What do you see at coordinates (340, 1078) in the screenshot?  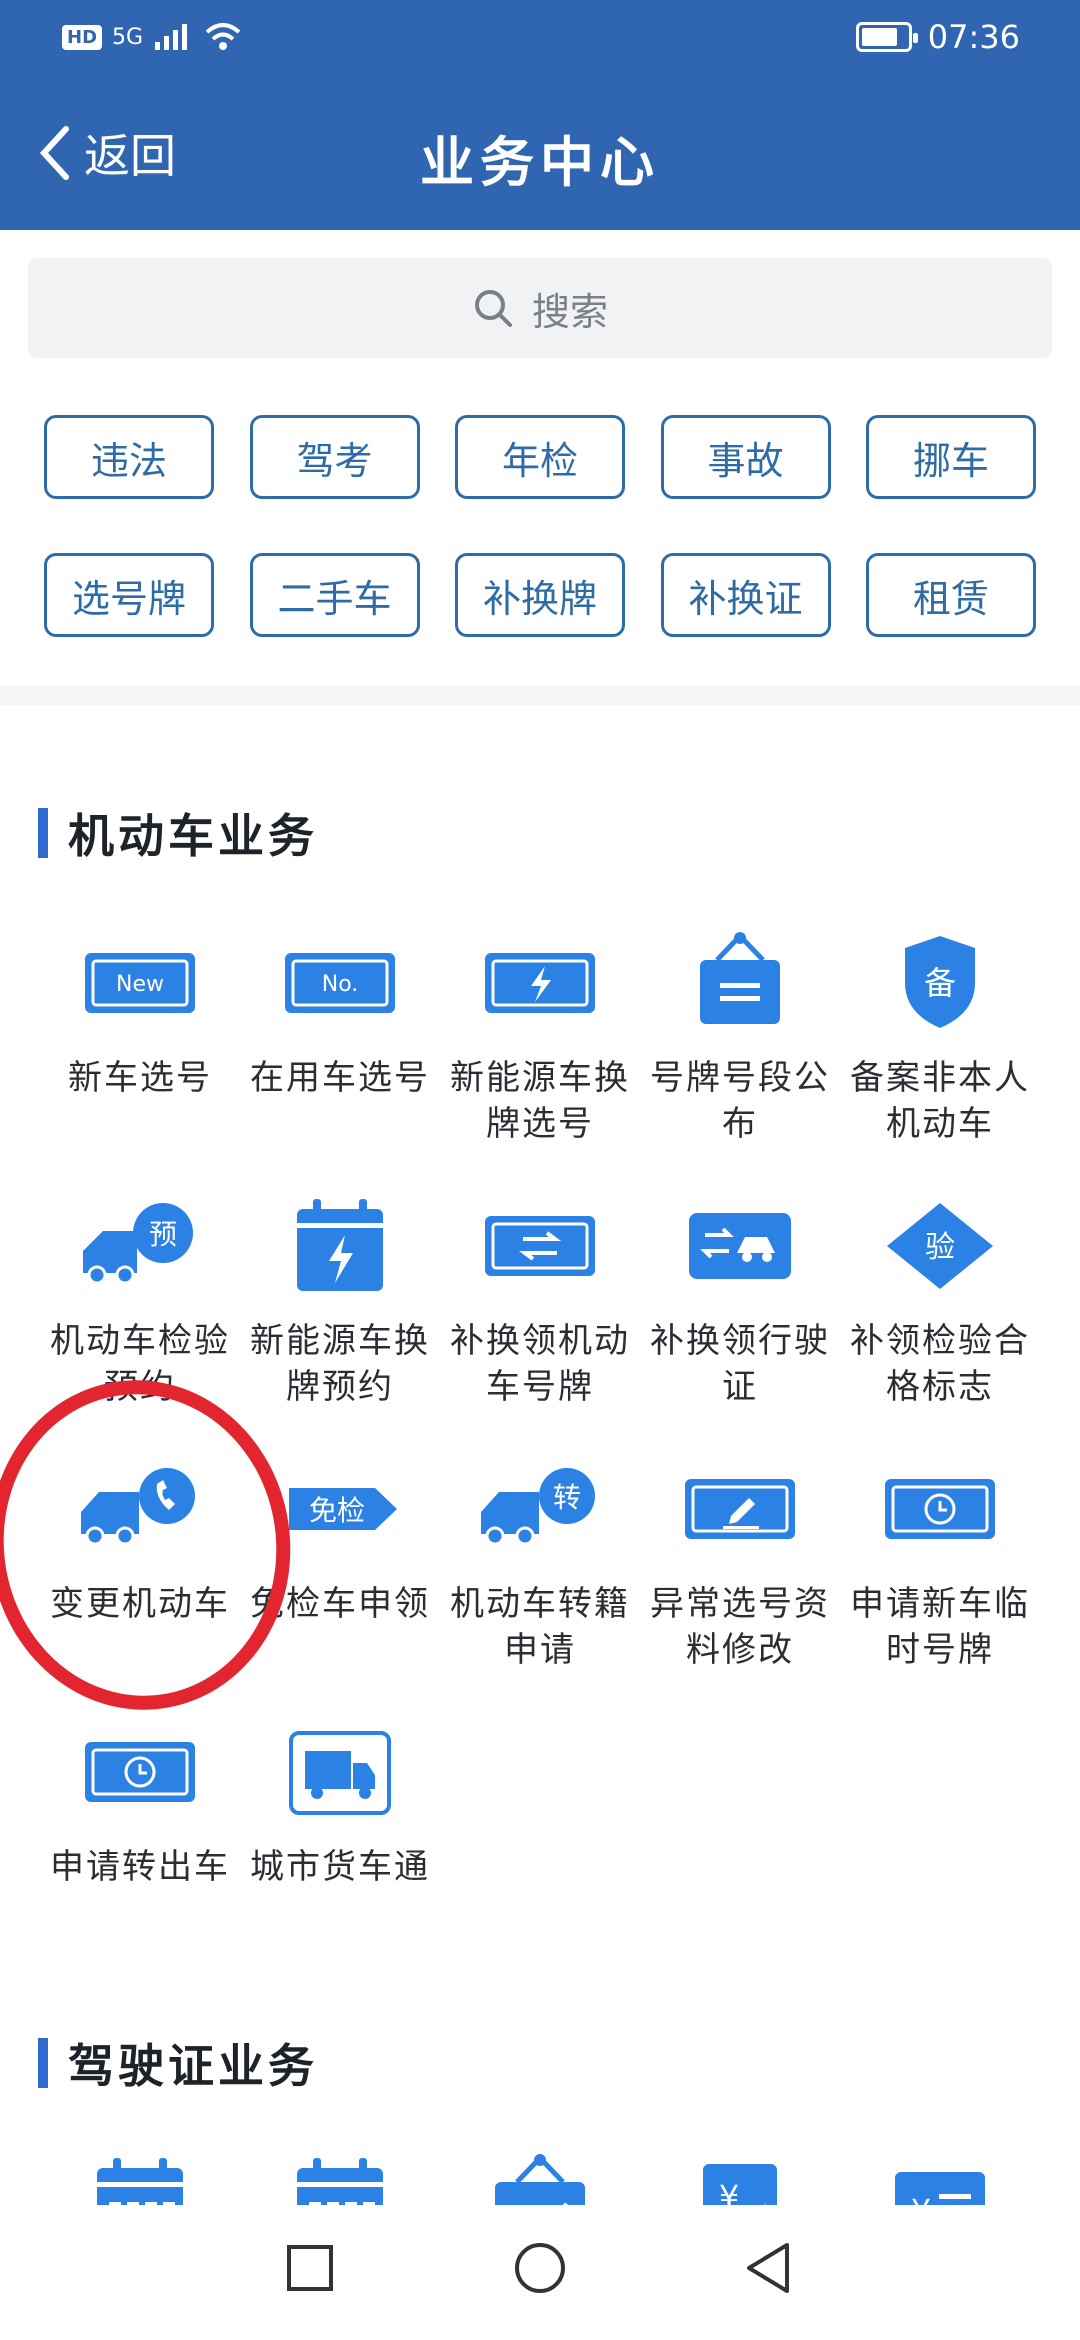 I see `service-label: 在用车选号` at bounding box center [340, 1078].